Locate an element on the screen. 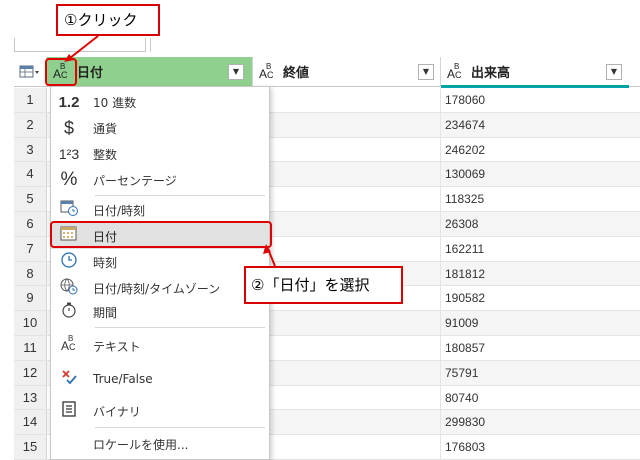 This screenshot has height=460, width=640. cell-close: 05 is located at coordinates (347, 149).